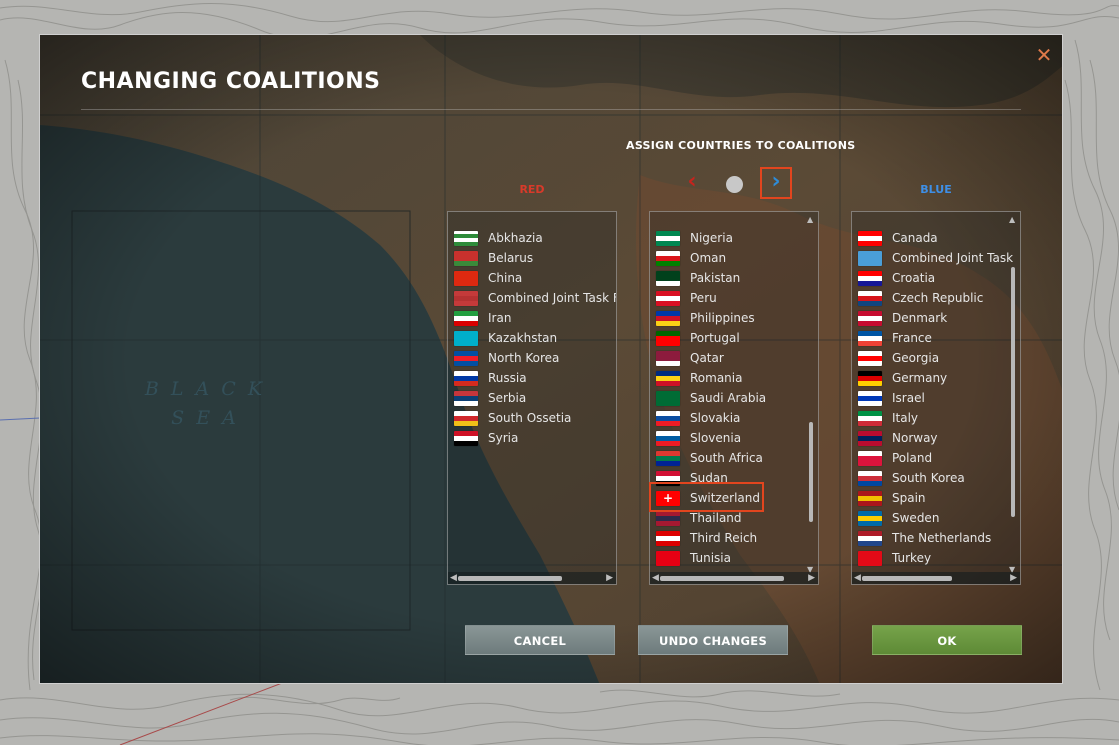  I want to click on list-item-label: Russia, so click(507, 378).